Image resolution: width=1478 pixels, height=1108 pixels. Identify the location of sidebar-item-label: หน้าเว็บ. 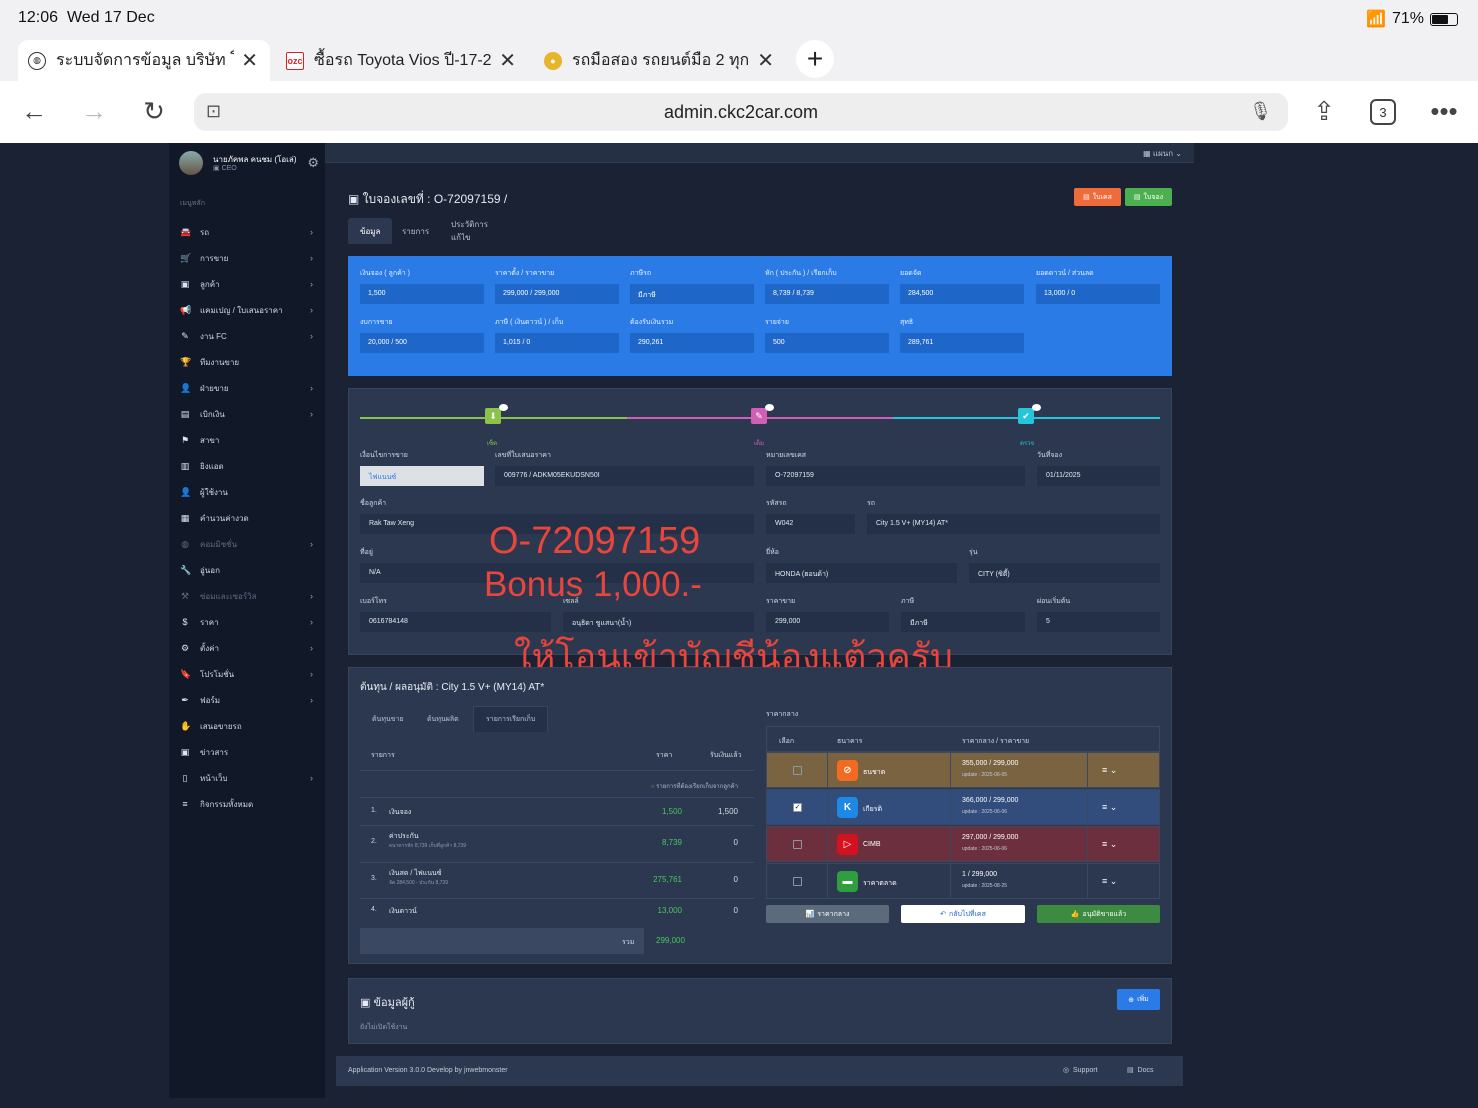
(214, 778).